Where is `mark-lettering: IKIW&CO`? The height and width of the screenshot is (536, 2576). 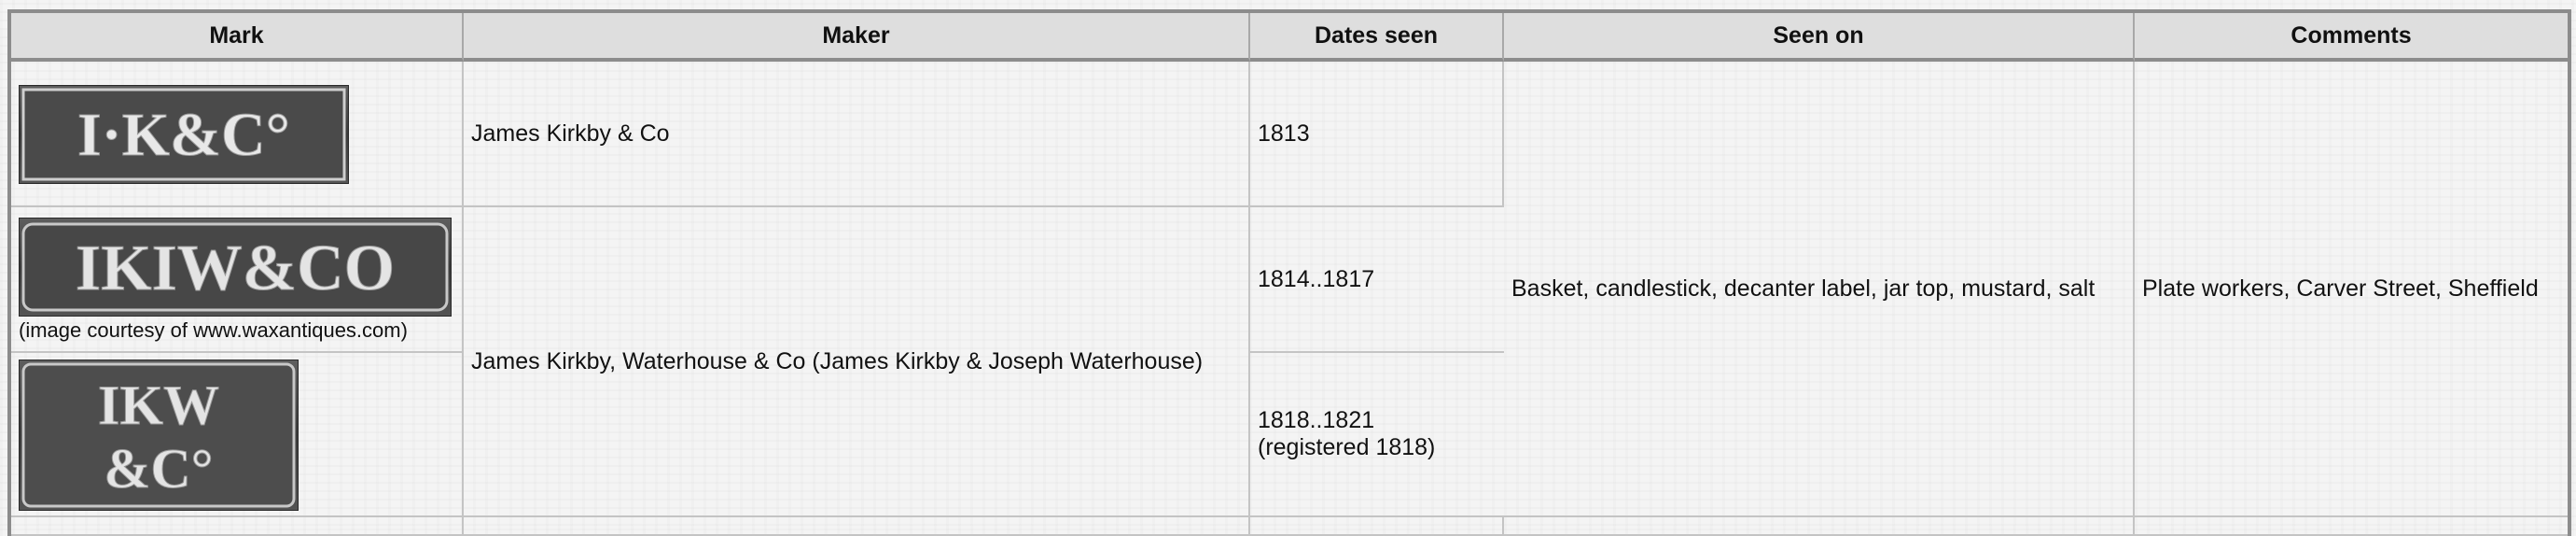
mark-lettering: IKIW&CO is located at coordinates (235, 268).